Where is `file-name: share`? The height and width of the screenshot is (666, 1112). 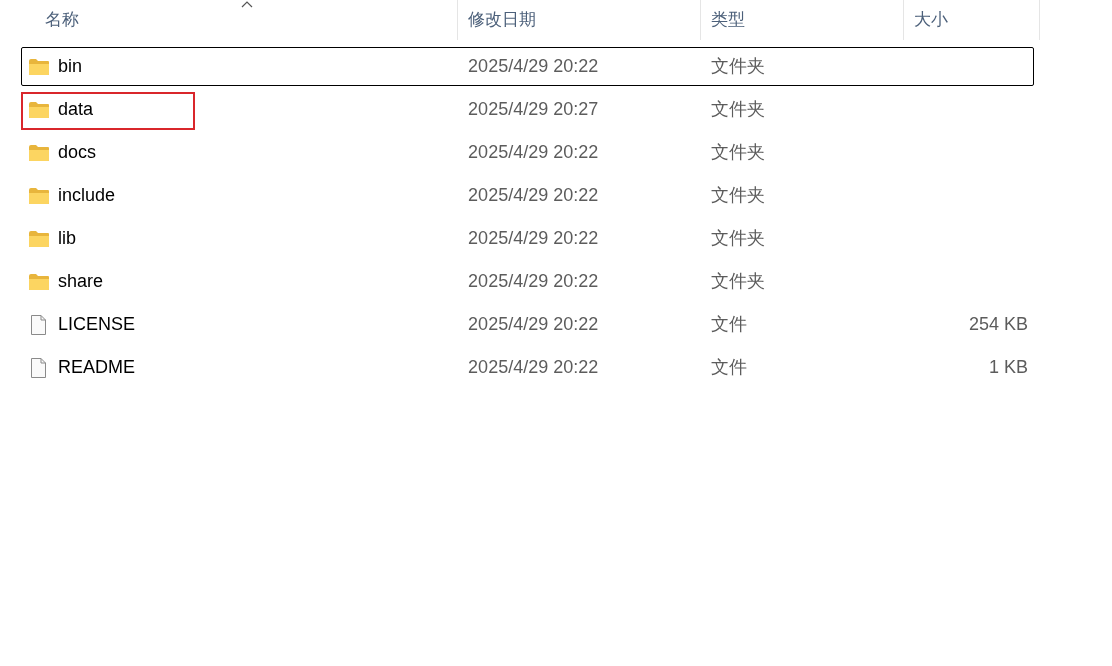
file-name: share is located at coordinates (81, 281).